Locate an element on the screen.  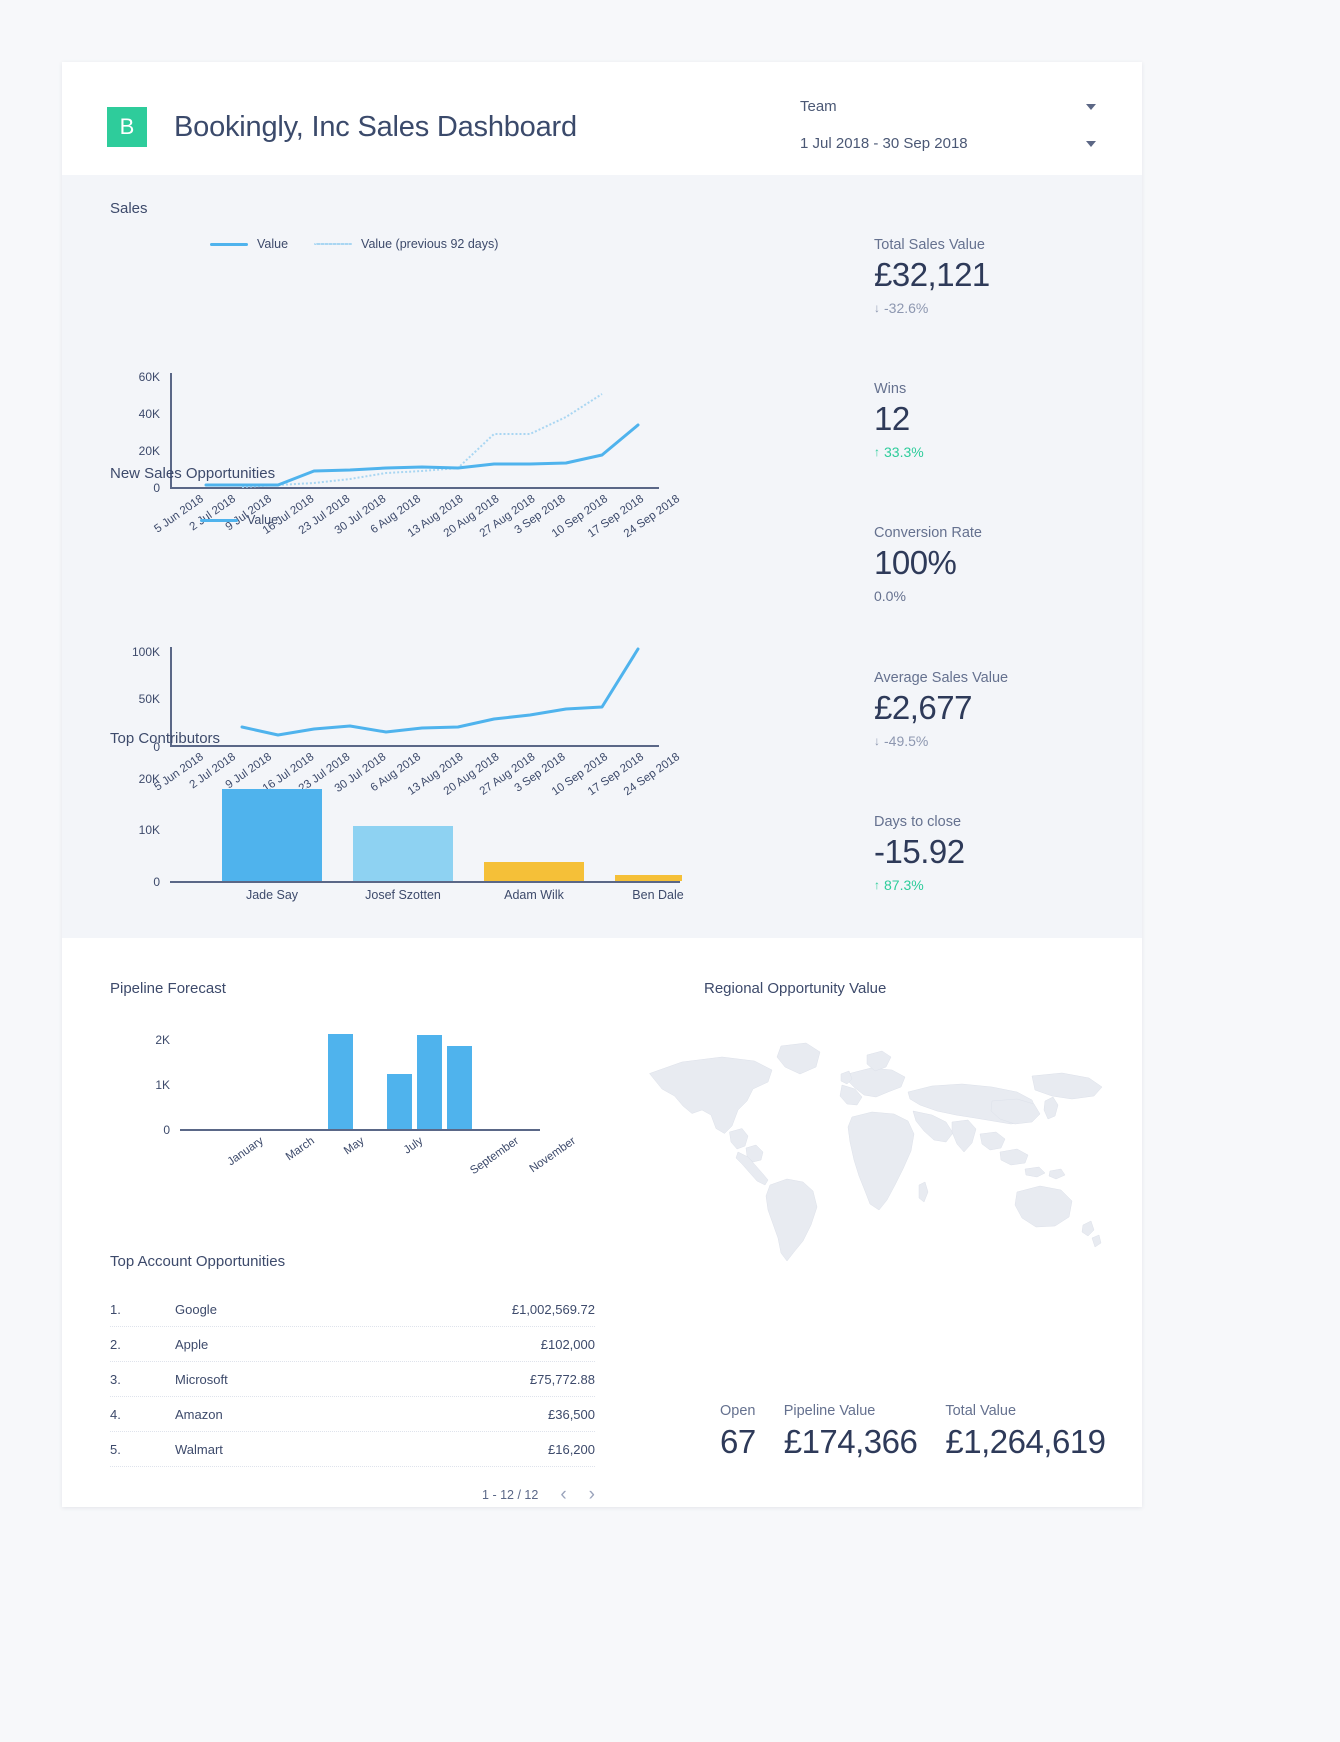
contrib-xlab-0: Jade Say is located at coordinates (272, 895).